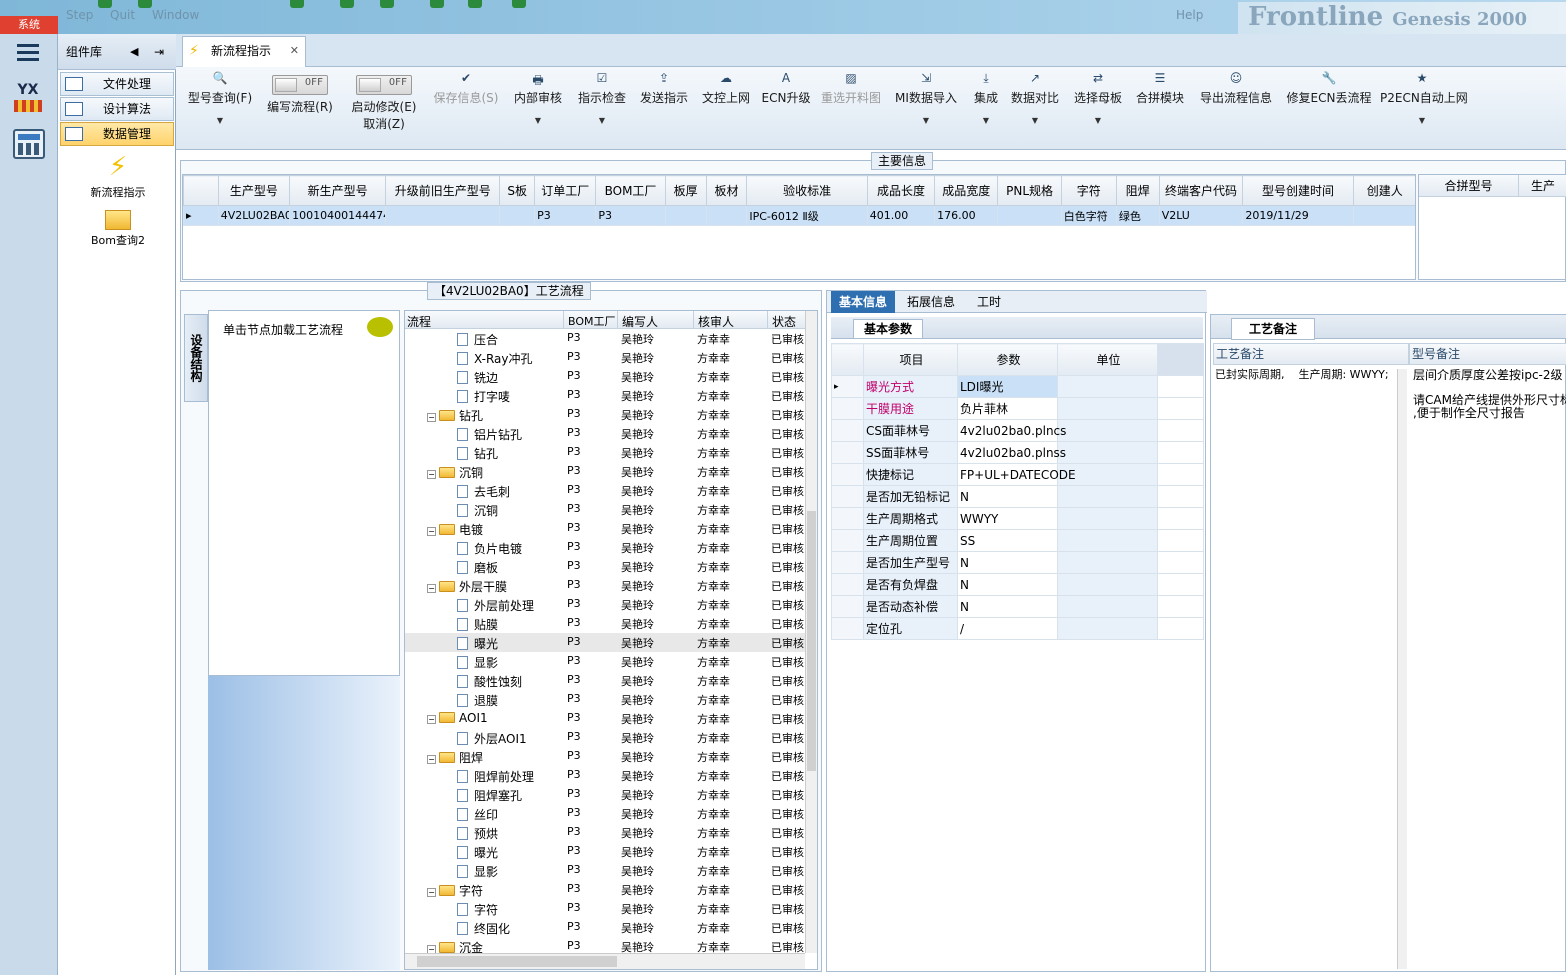  What do you see at coordinates (863, 302) in the screenshot?
I see `tab-basic-info: 基本信息` at bounding box center [863, 302].